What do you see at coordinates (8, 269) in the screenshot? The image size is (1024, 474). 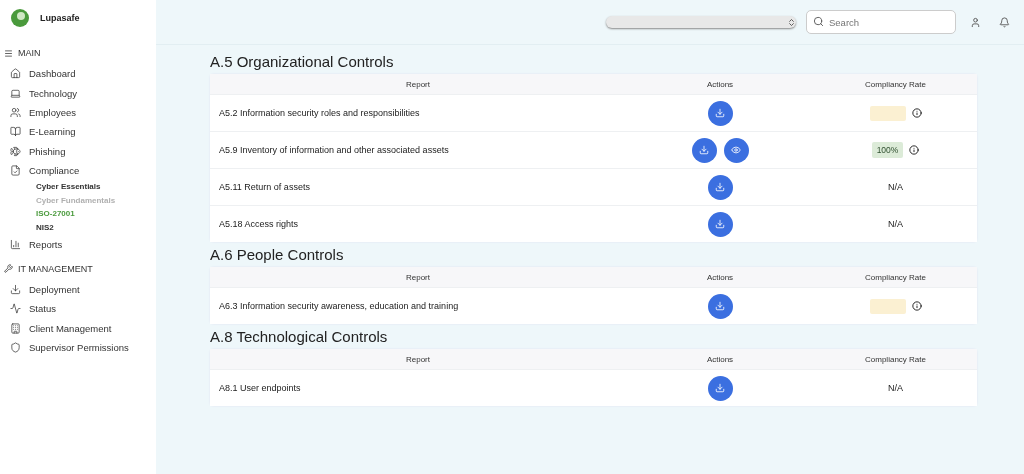 I see `wrench-icon` at bounding box center [8, 269].